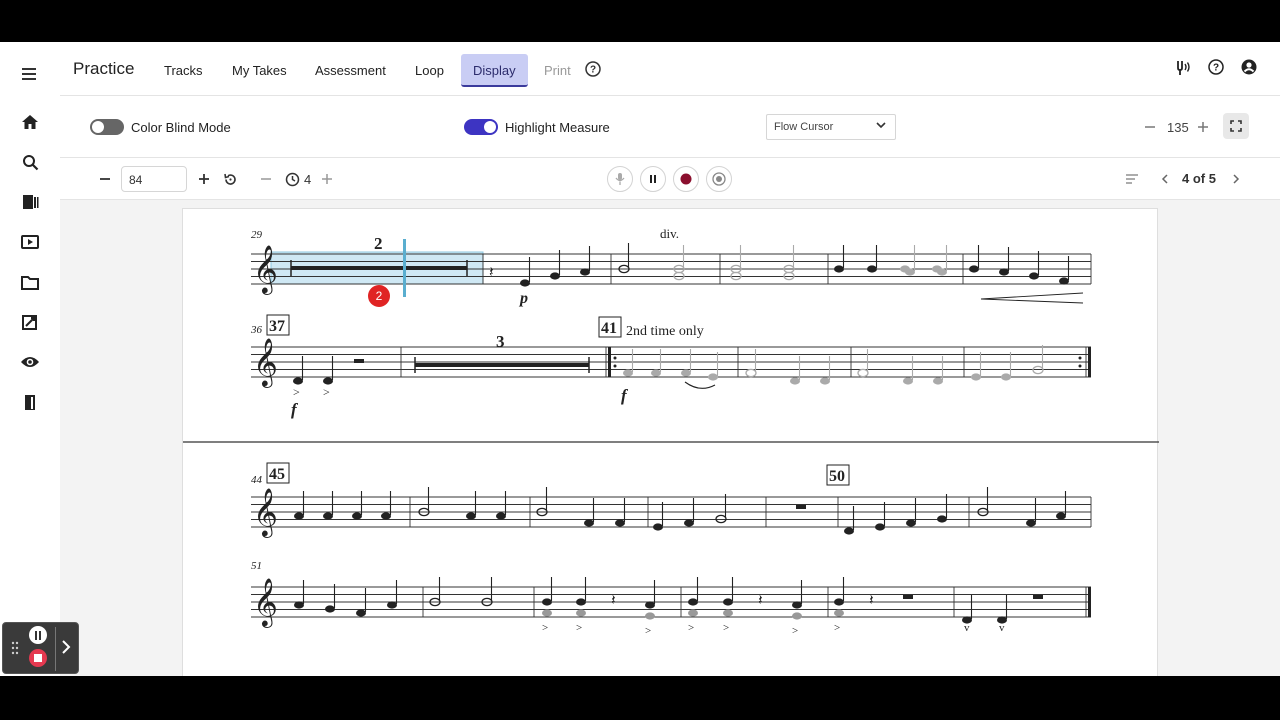 This screenshot has height=720, width=1280. I want to click on color-blind-toggle, so click(107, 127).